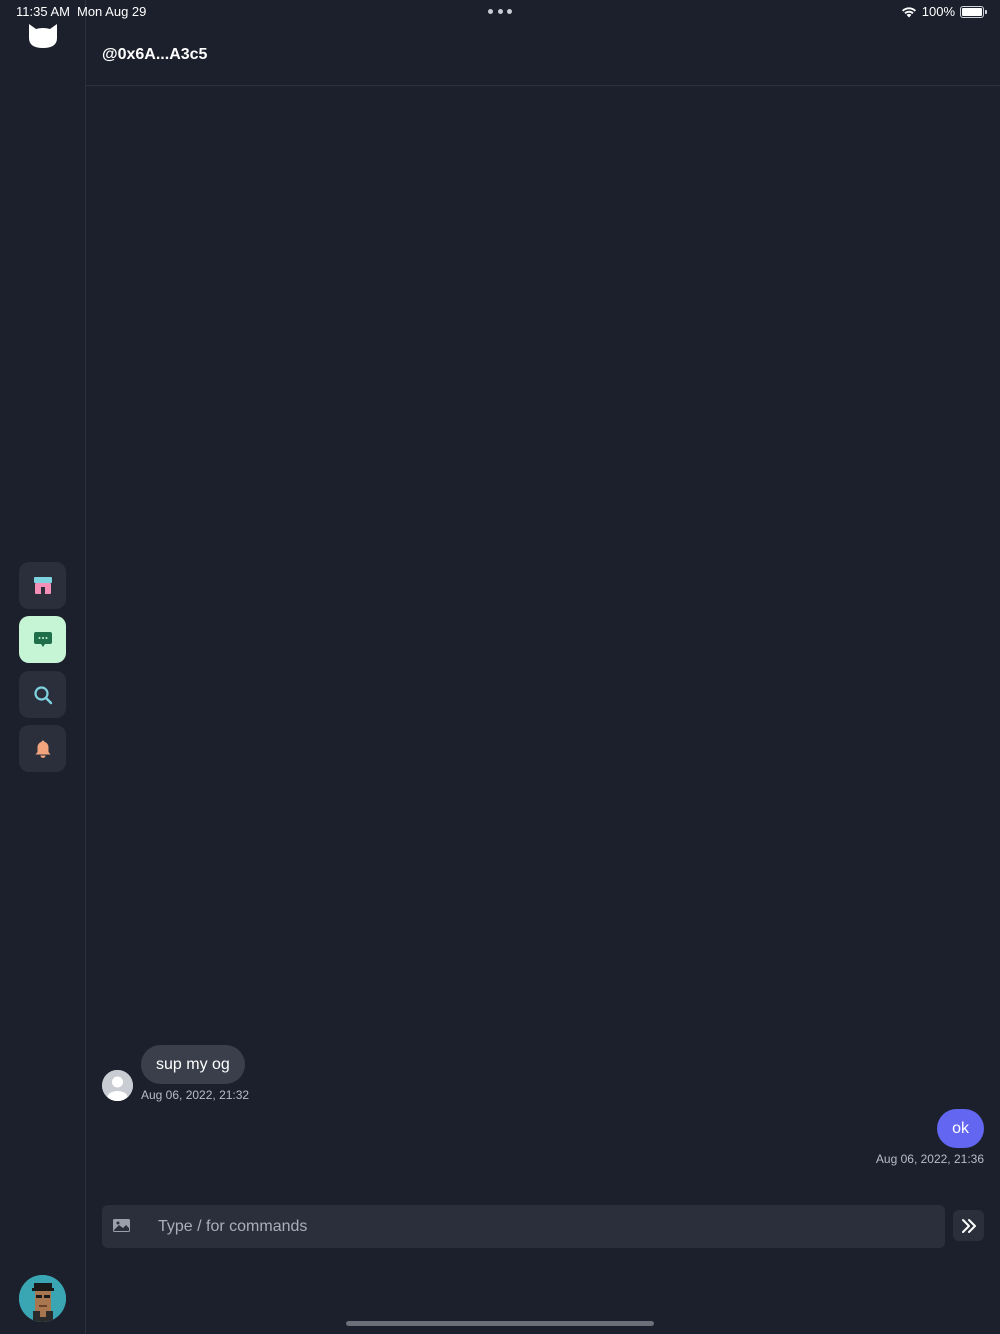 The width and height of the screenshot is (1000, 1334). I want to click on sidebar-item-store, so click(42, 585).